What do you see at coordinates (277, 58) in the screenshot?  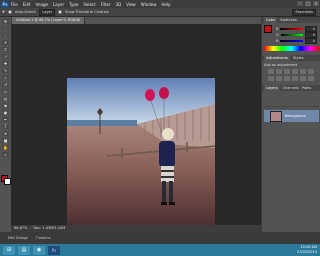 I see `tab-adjustments: Adjustments` at bounding box center [277, 58].